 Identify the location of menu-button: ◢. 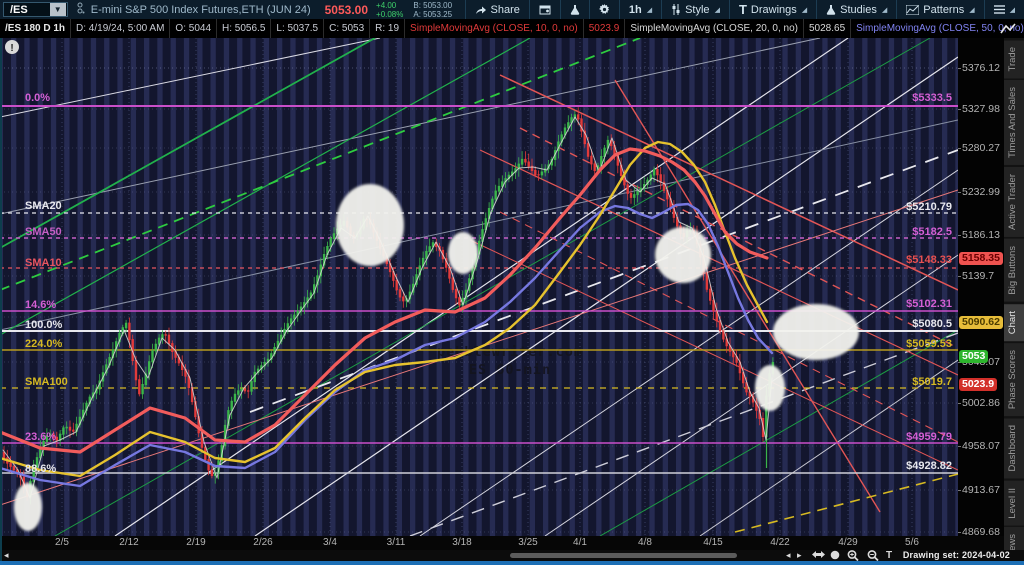
(1003, 9).